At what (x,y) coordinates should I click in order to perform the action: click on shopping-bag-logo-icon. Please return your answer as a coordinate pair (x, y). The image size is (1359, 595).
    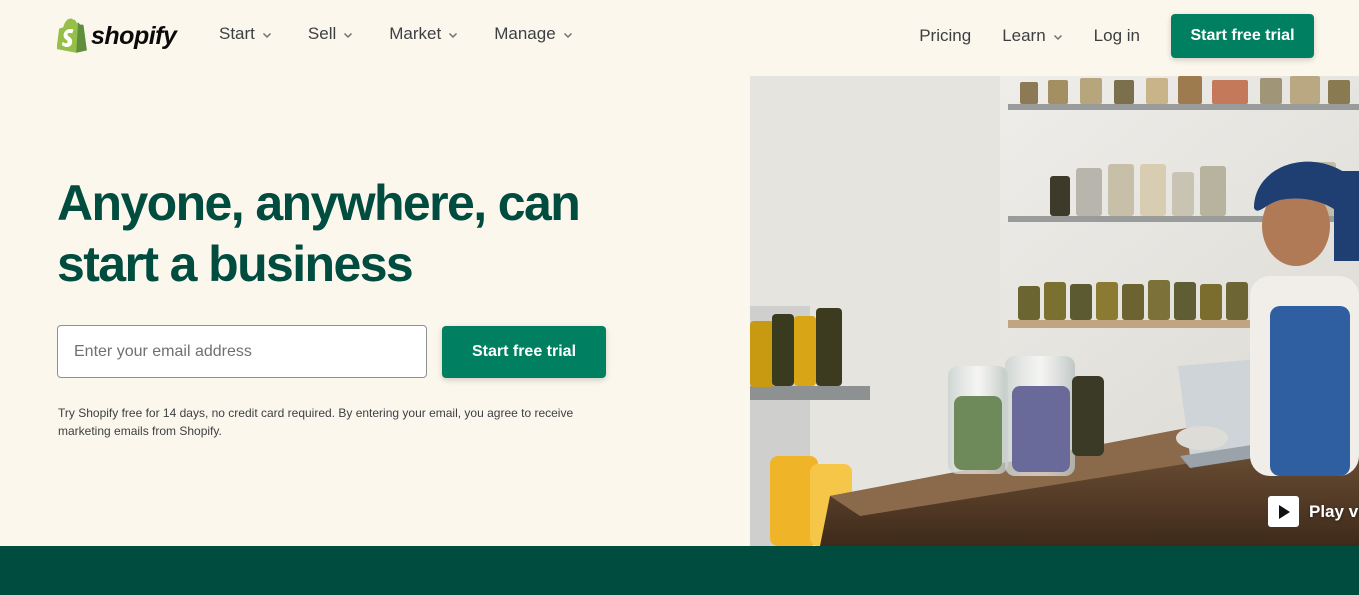
    Looking at the image, I should click on (72, 35).